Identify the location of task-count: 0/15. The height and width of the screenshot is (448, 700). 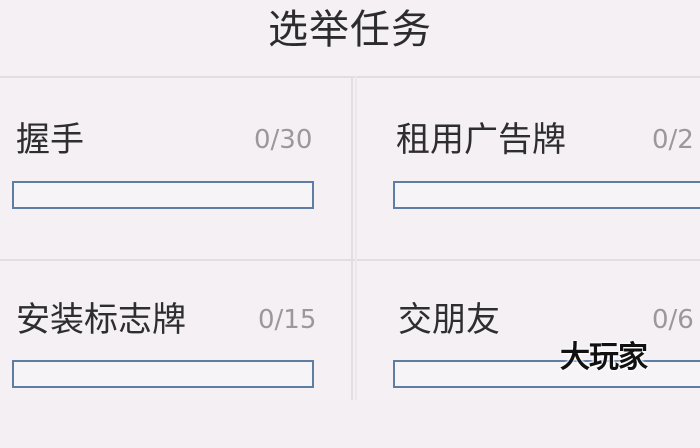
(287, 320).